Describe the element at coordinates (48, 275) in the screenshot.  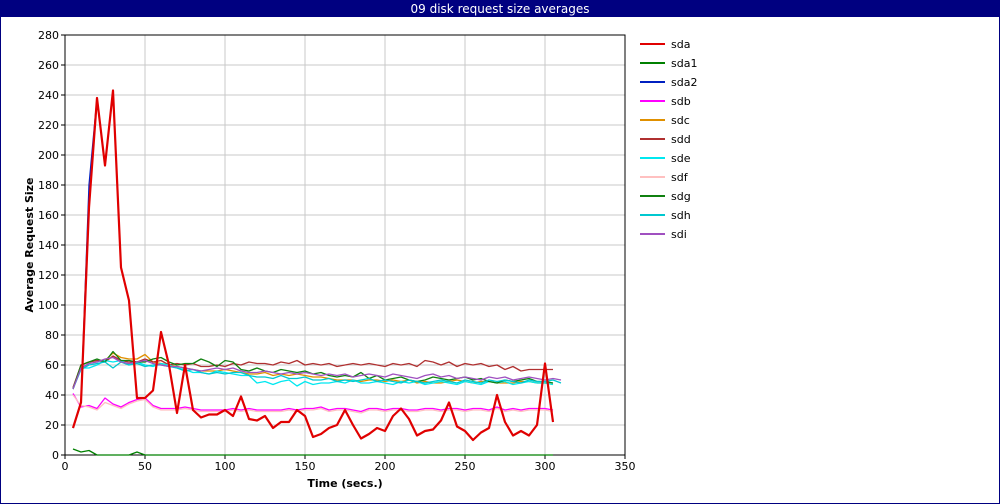
I see `y-tick-label: 120` at that location.